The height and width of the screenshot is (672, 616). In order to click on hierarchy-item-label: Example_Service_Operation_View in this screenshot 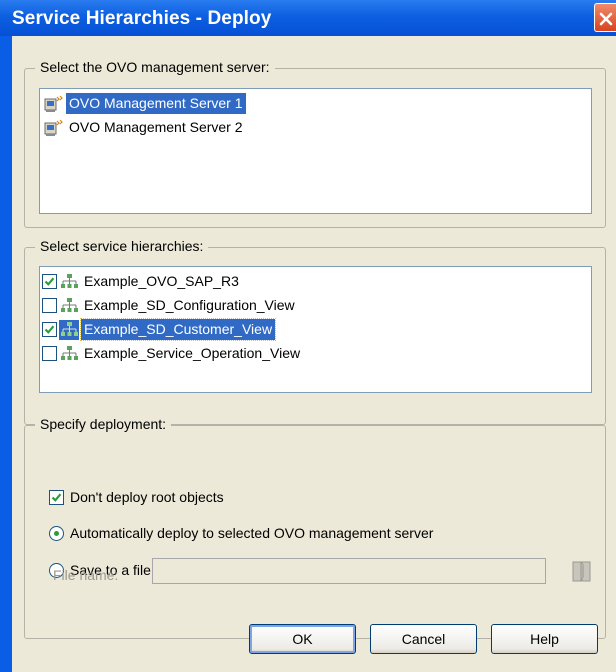, I will do `click(192, 353)`.